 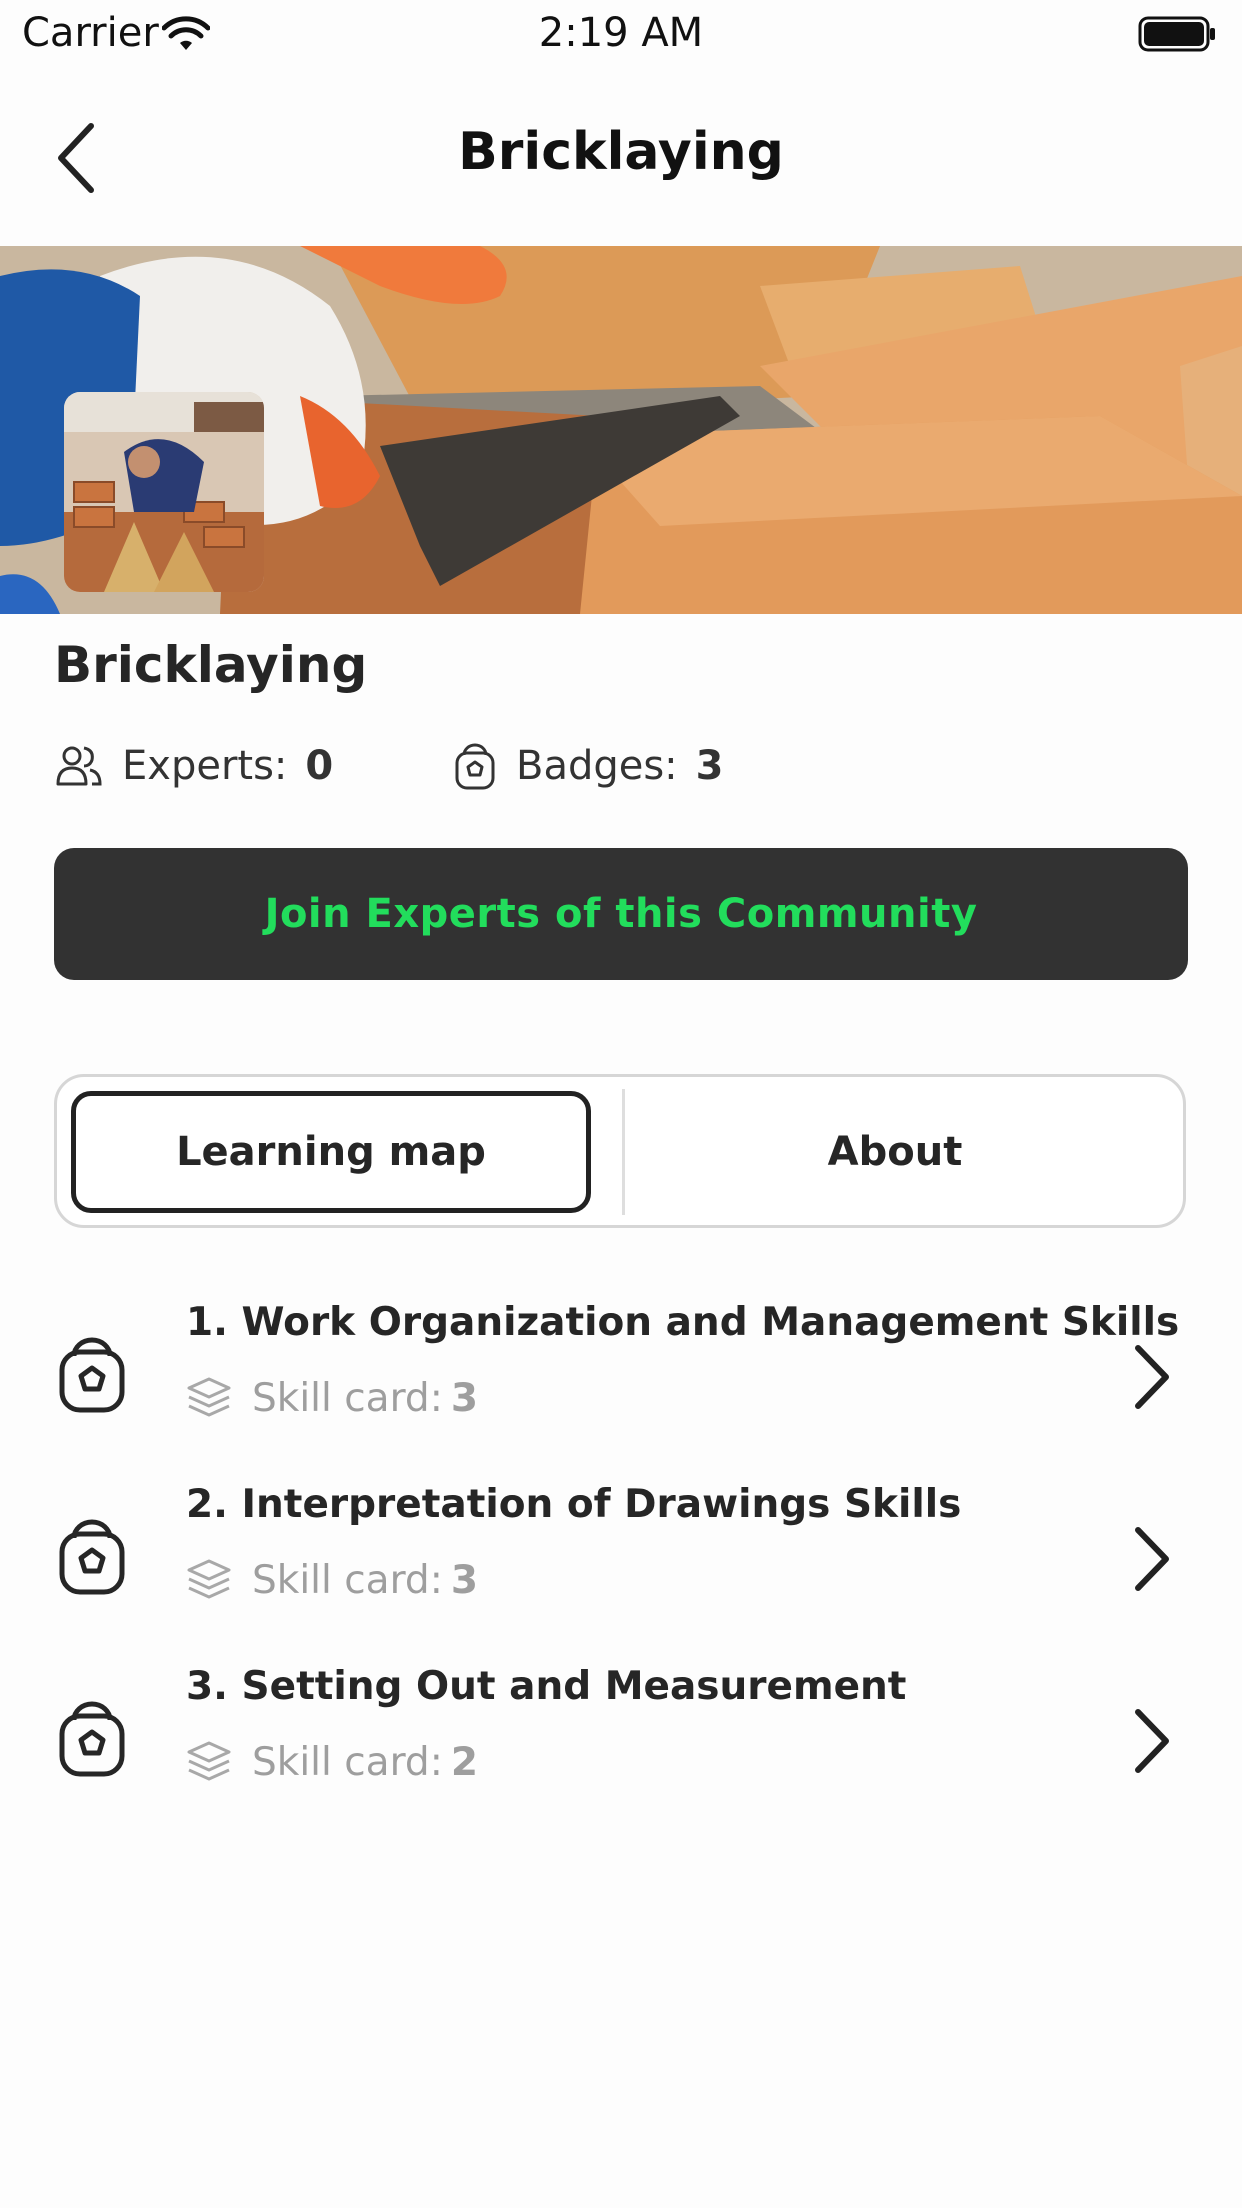 I want to click on status-bar: Carrier 2:19 AM, so click(x=621, y=35).